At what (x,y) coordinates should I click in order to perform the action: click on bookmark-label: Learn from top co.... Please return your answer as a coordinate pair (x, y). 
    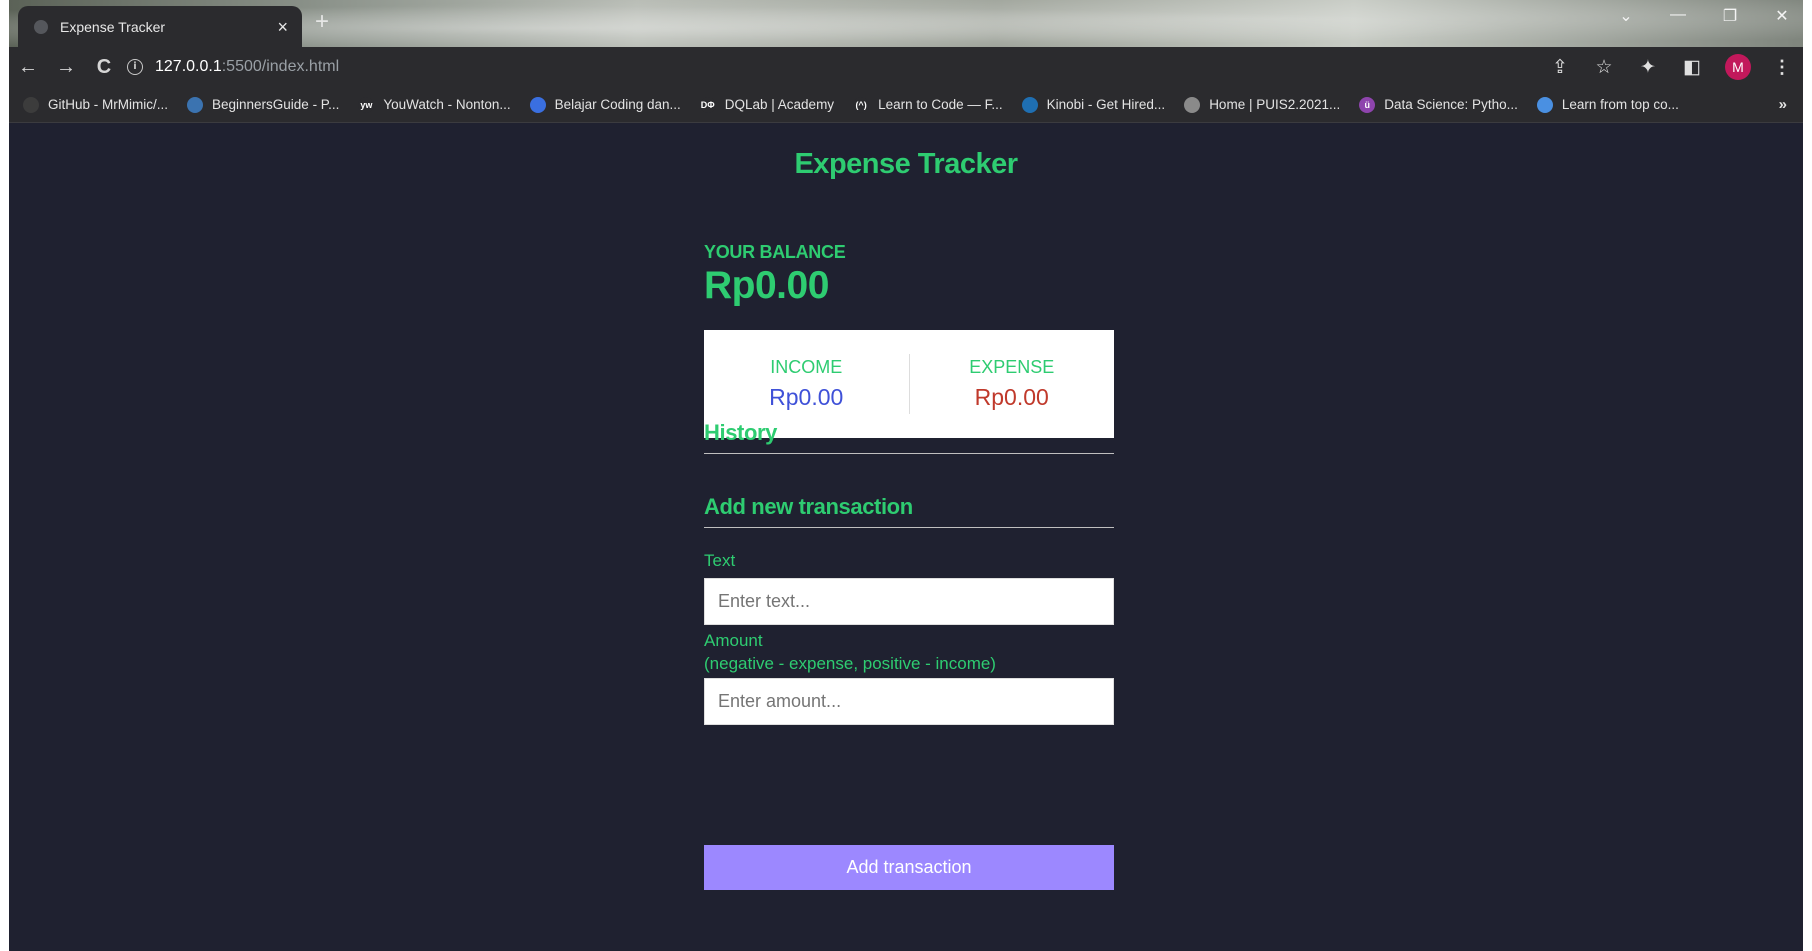
    Looking at the image, I should click on (1620, 104).